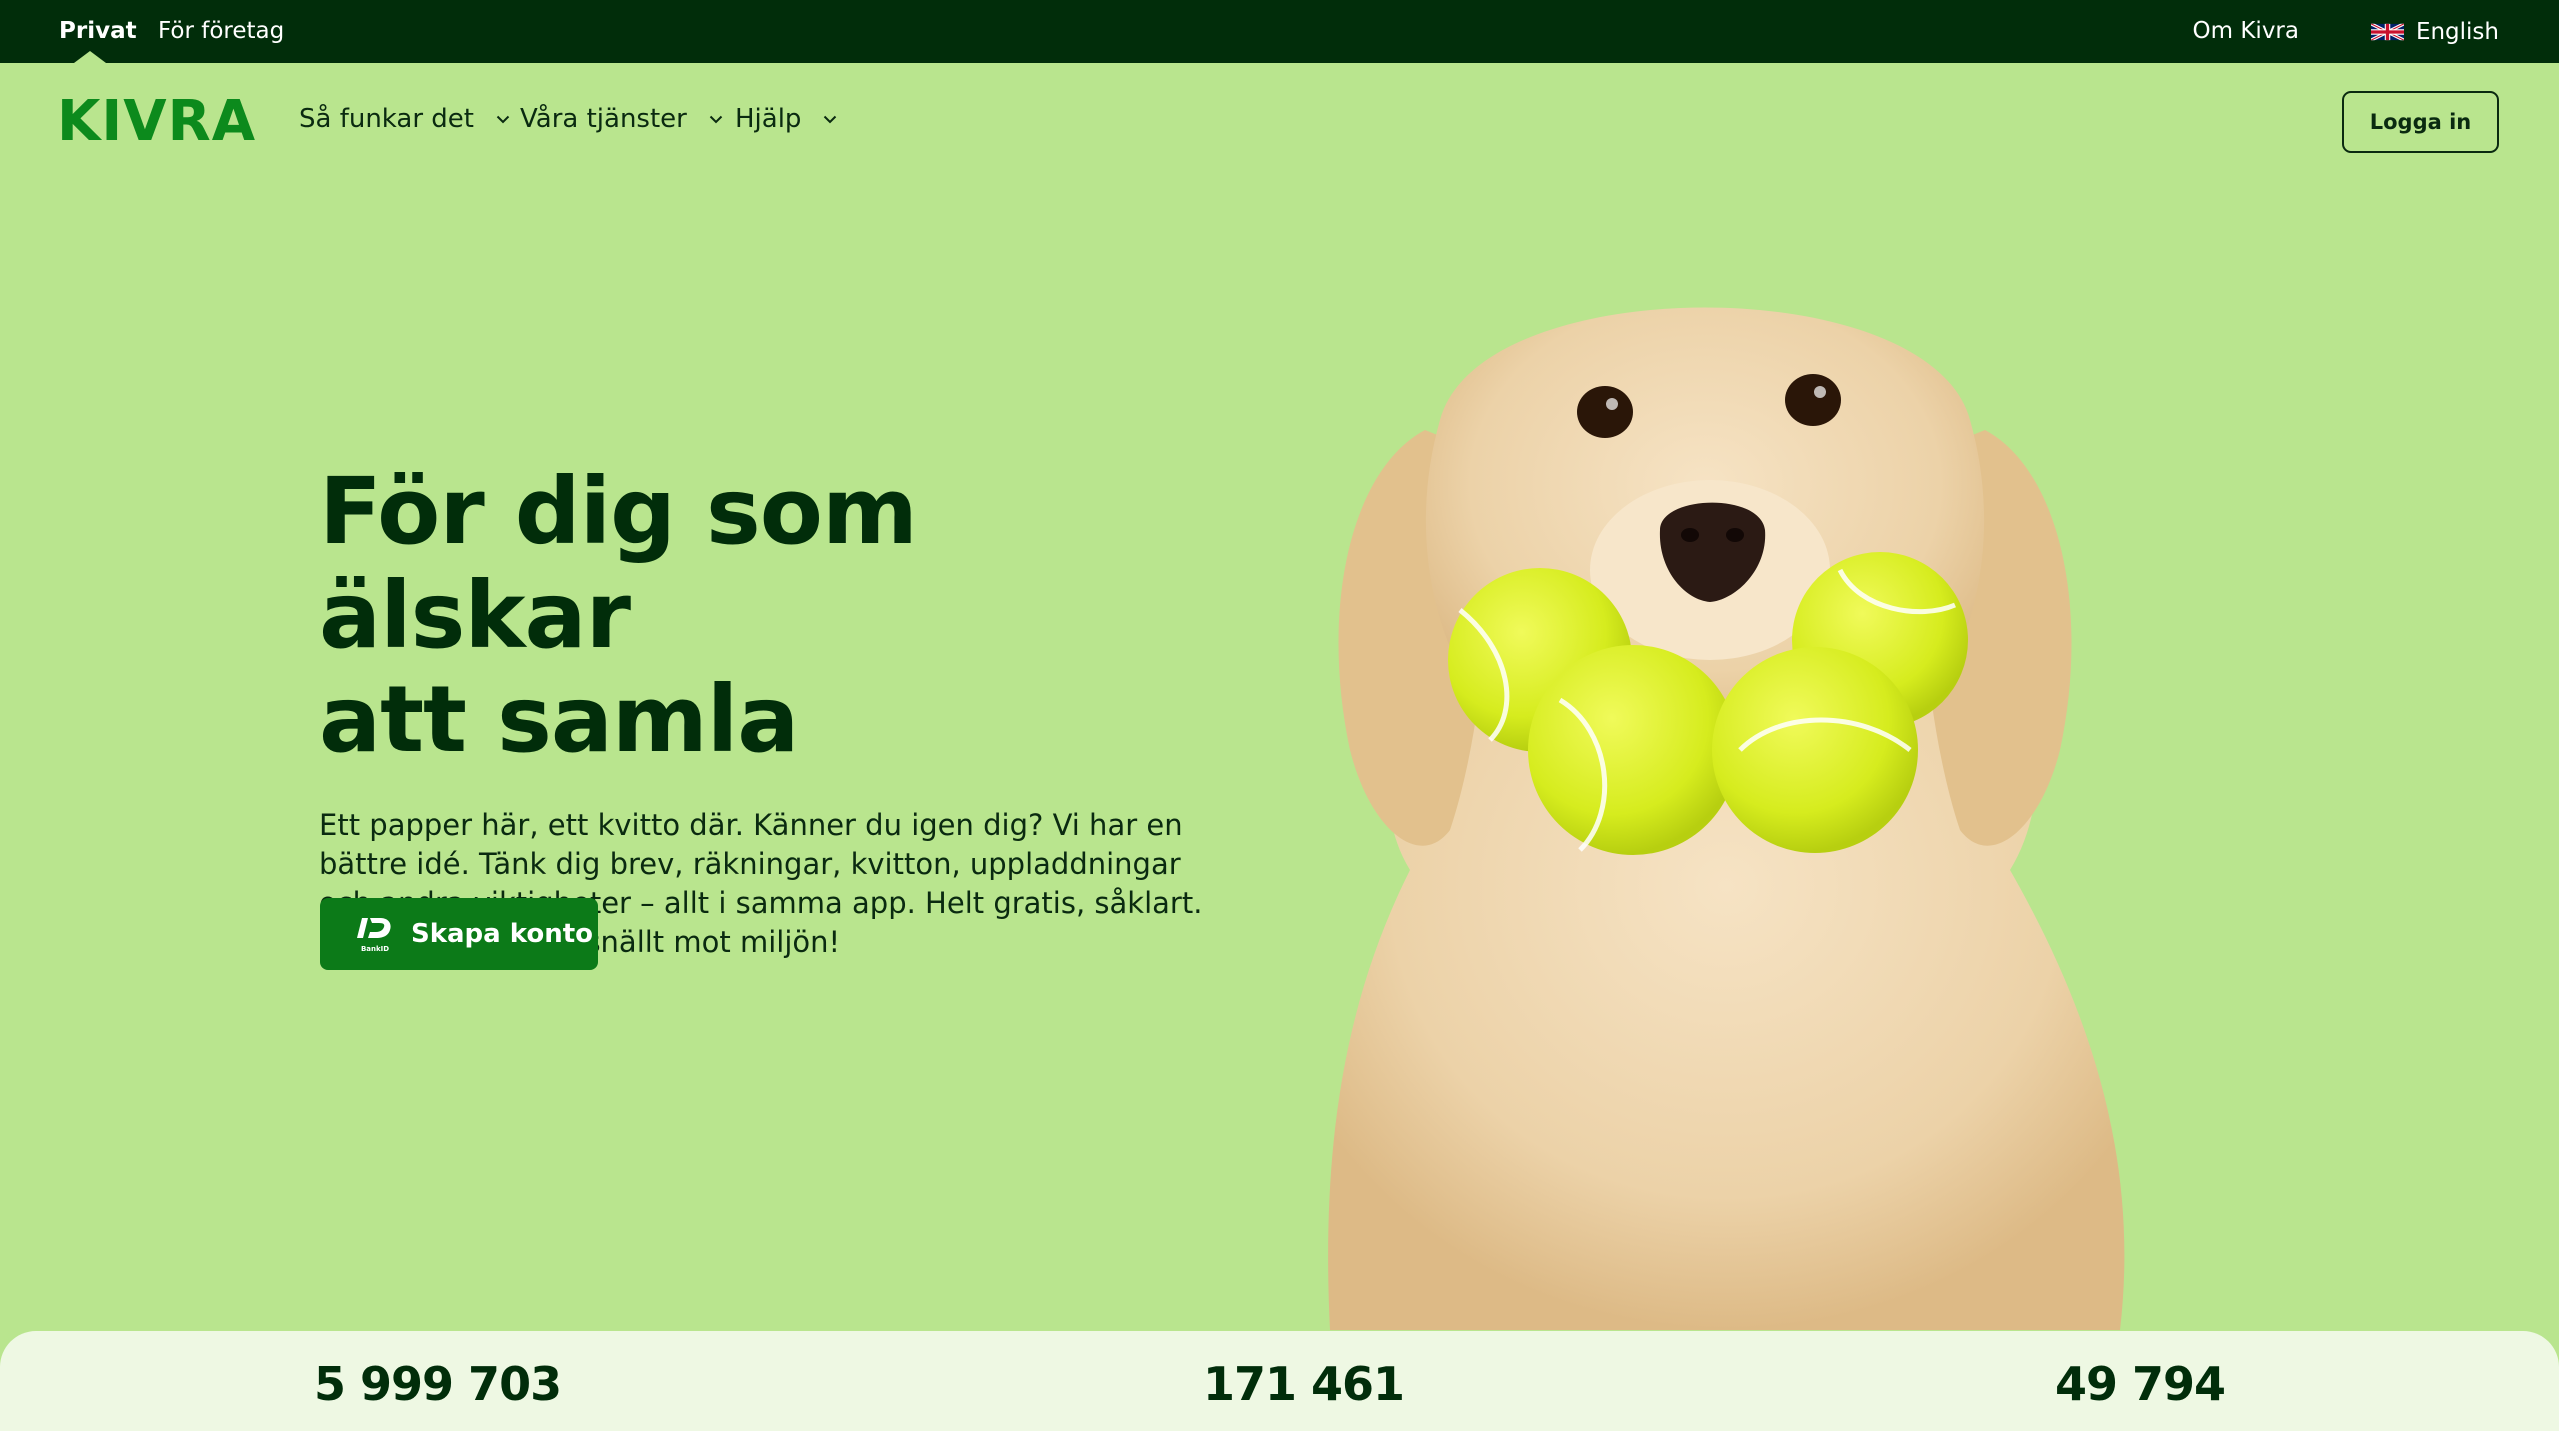 This screenshot has width=2559, height=1431. What do you see at coordinates (2246, 31) in the screenshot?
I see `om-kivra-link: Om Kivra` at bounding box center [2246, 31].